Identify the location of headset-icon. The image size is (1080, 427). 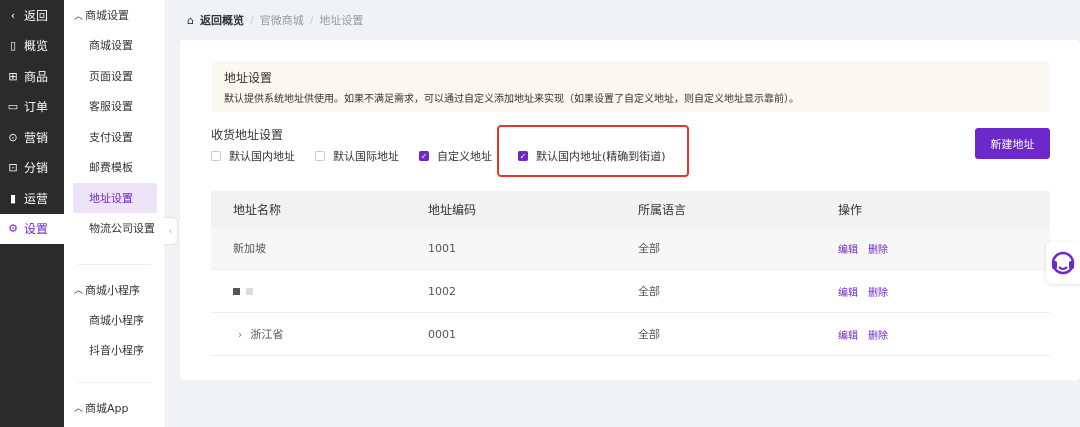
(1063, 263).